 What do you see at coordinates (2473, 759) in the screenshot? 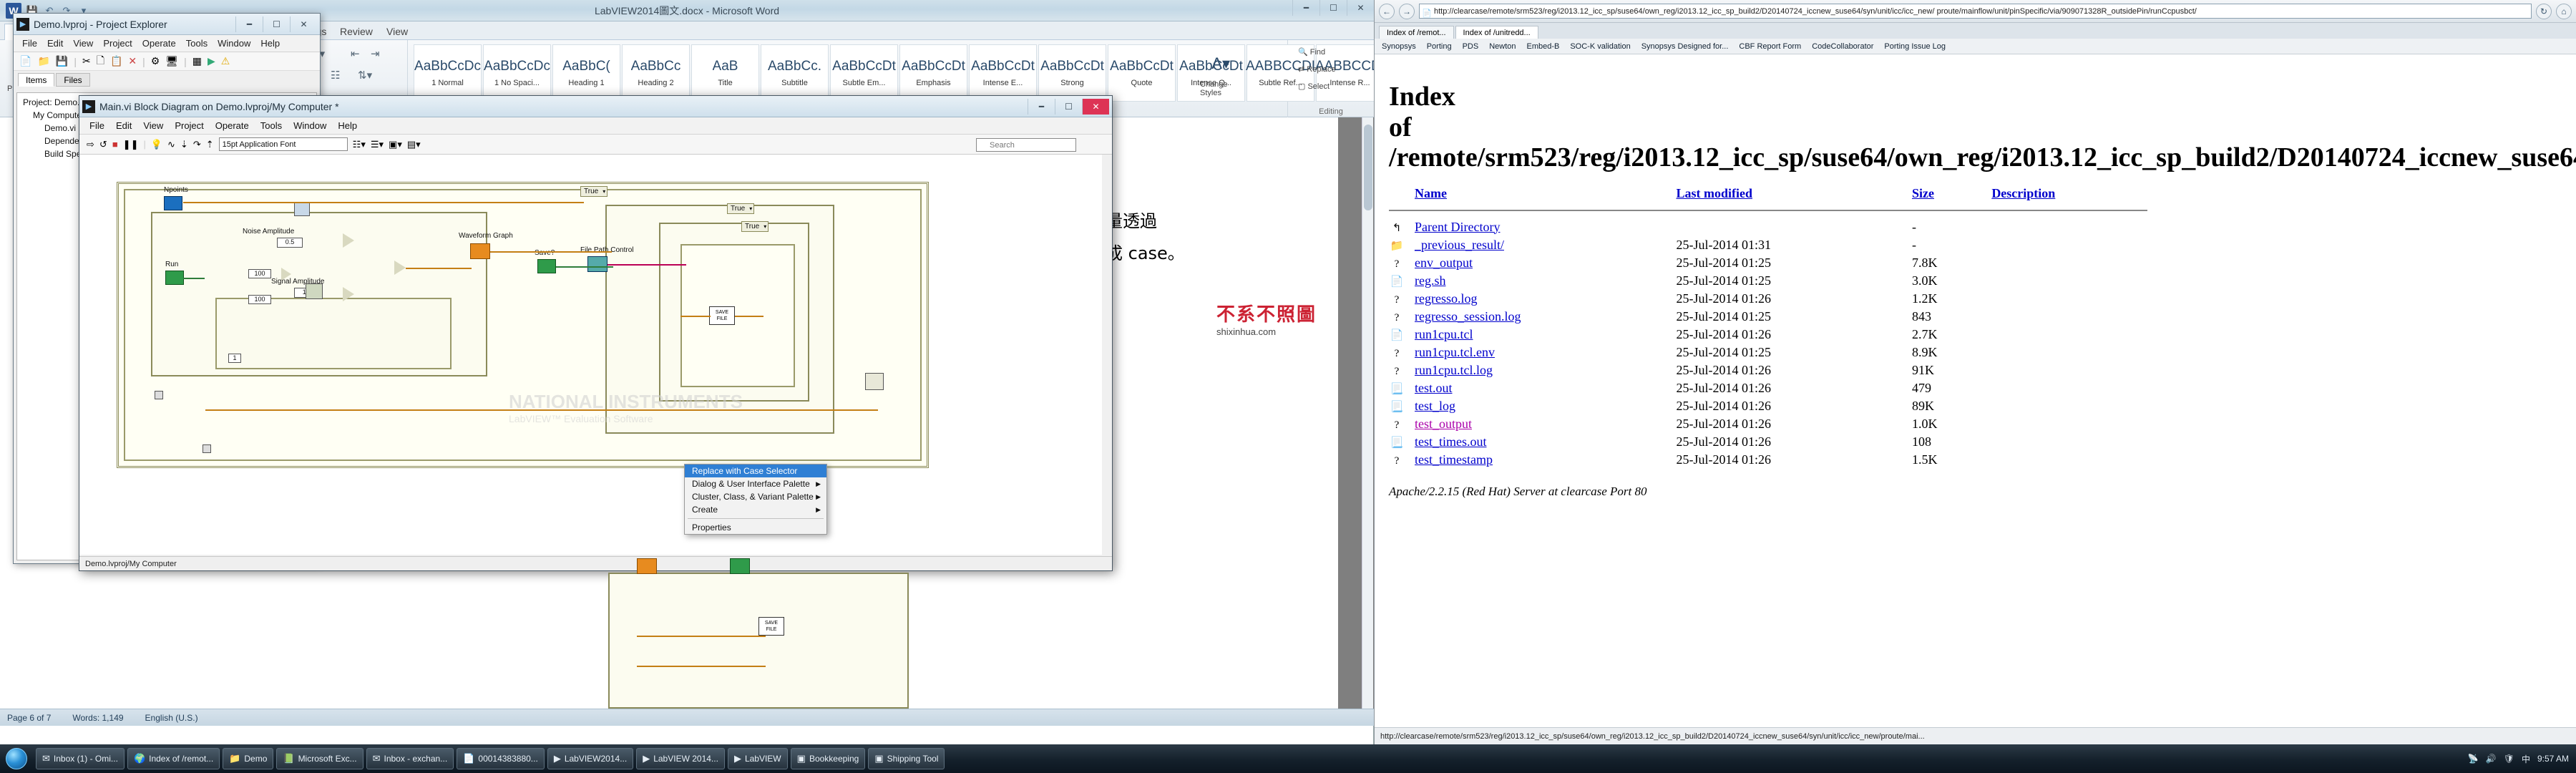
I see `network-icon: 📡` at bounding box center [2473, 759].